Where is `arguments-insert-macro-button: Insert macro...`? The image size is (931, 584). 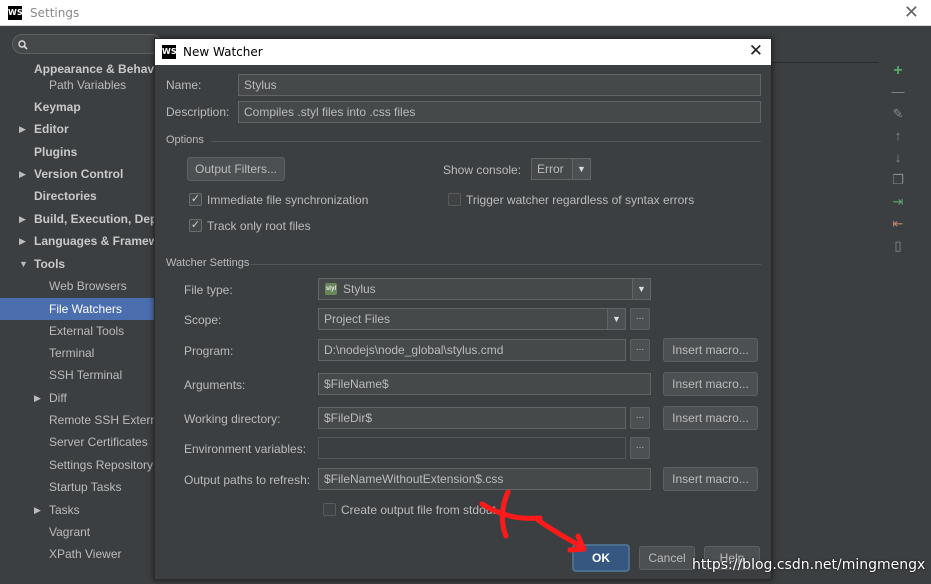 arguments-insert-macro-button: Insert macro... is located at coordinates (710, 384).